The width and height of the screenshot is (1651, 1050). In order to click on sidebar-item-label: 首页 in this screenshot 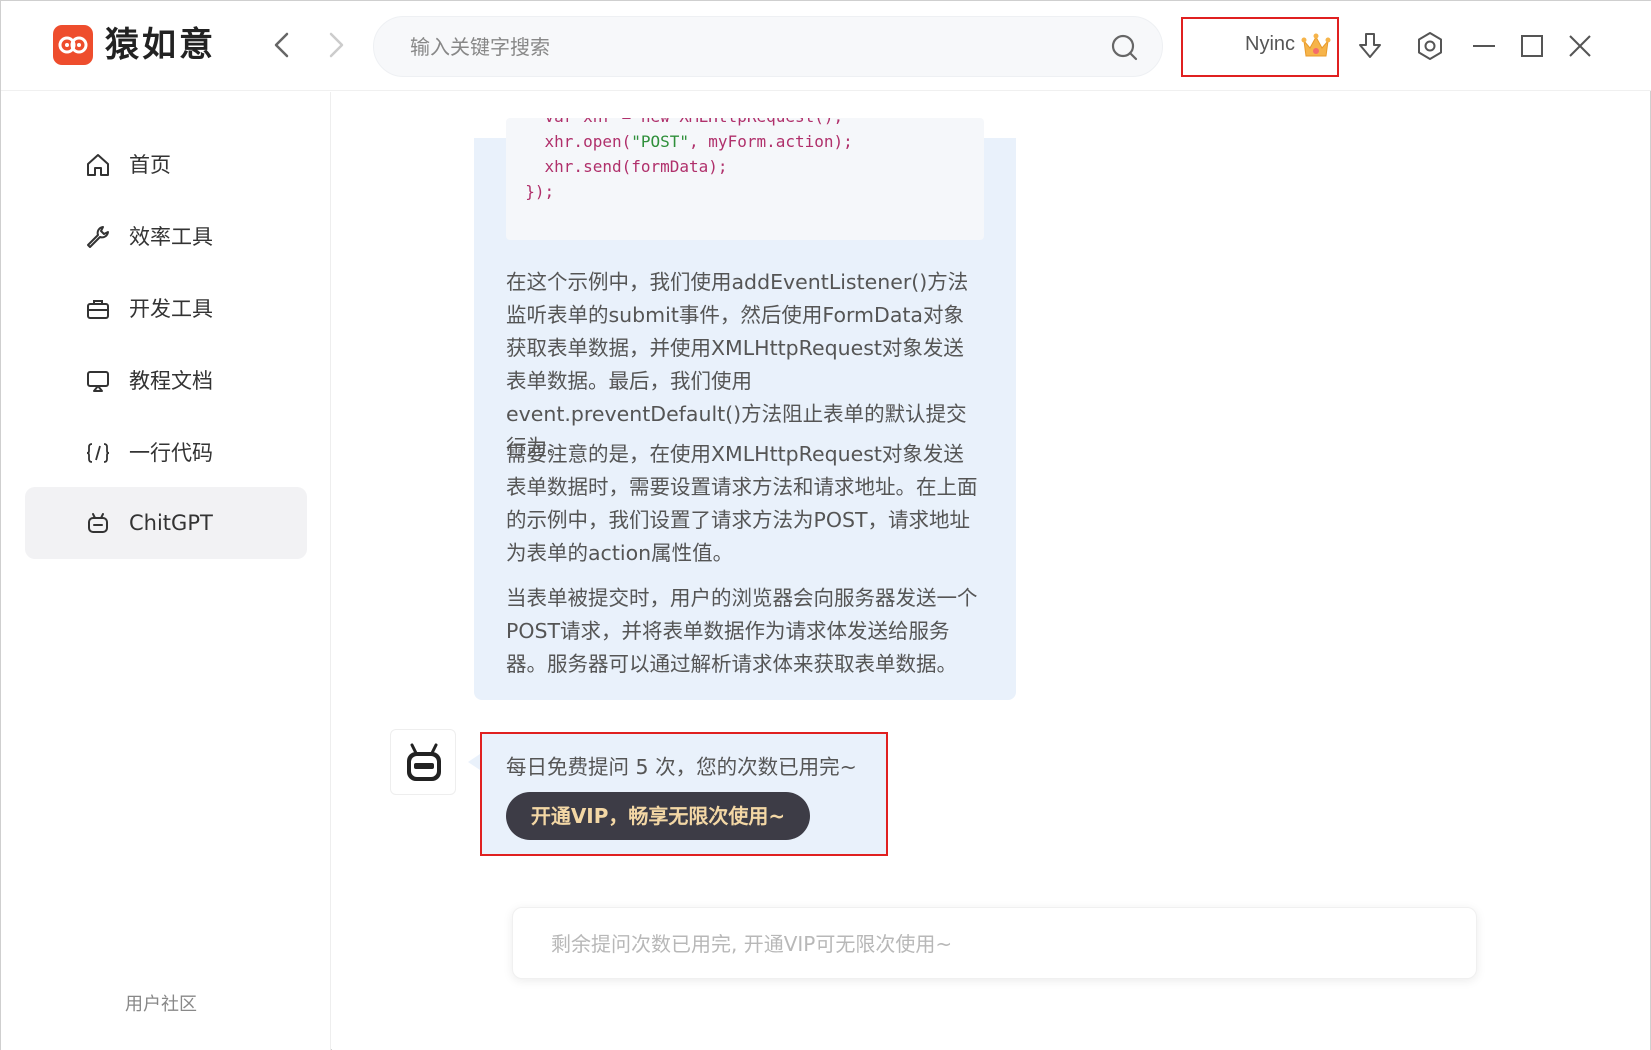, I will do `click(150, 165)`.